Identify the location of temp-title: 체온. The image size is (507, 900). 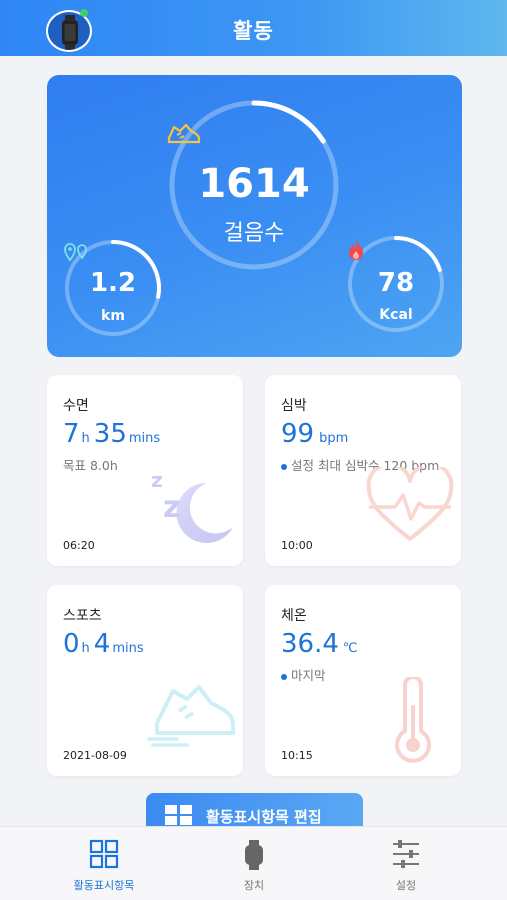
(294, 616).